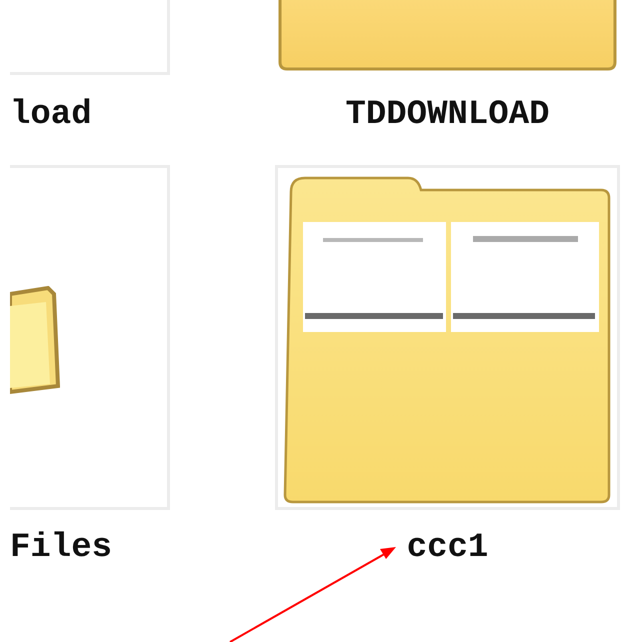  I want to click on folder-icon, so click(35, 341).